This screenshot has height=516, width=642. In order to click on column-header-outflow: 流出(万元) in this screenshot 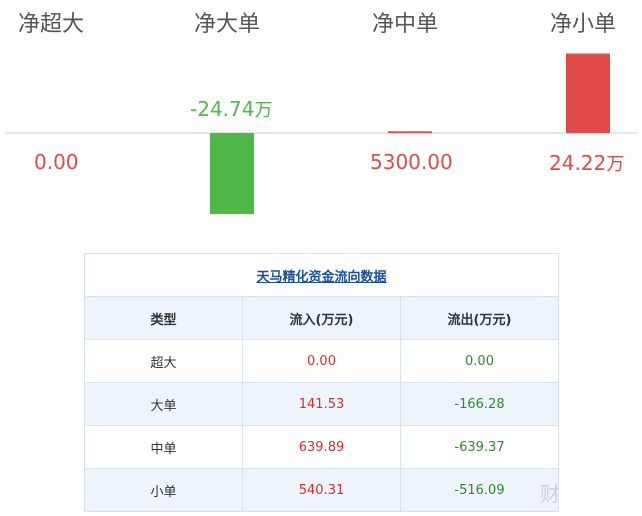, I will do `click(479, 318)`.